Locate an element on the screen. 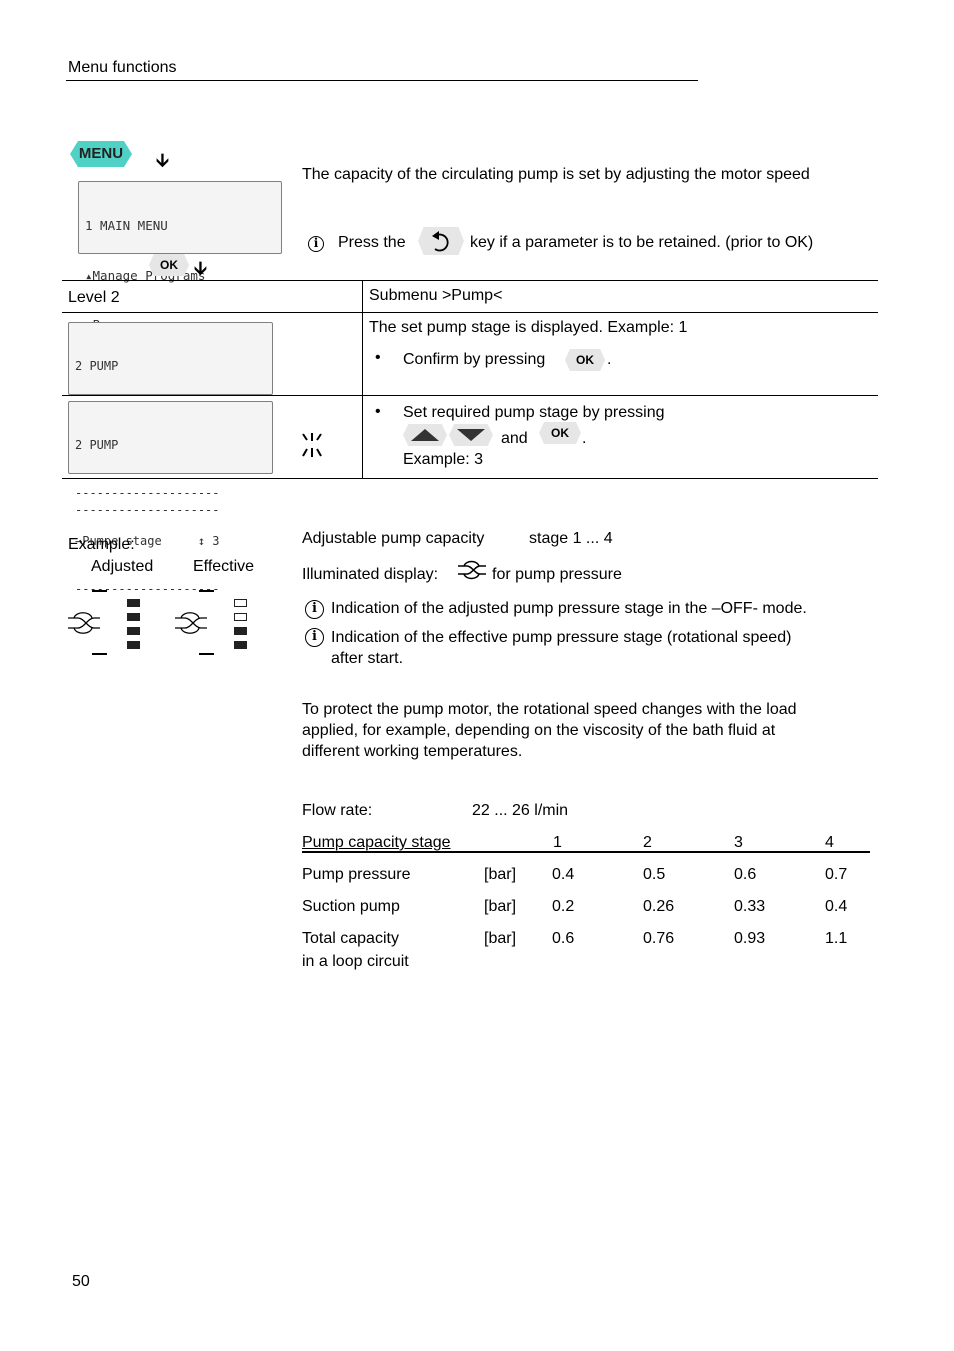 This screenshot has width=954, height=1351. illuminated-suffix: for pump pressure is located at coordinates (557, 574).